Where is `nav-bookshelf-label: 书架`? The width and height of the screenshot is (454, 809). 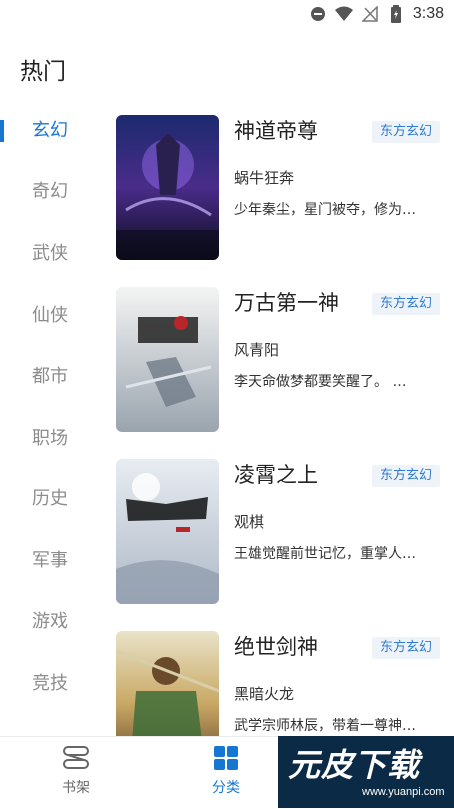 nav-bookshelf-label: 书架 is located at coordinates (76, 788).